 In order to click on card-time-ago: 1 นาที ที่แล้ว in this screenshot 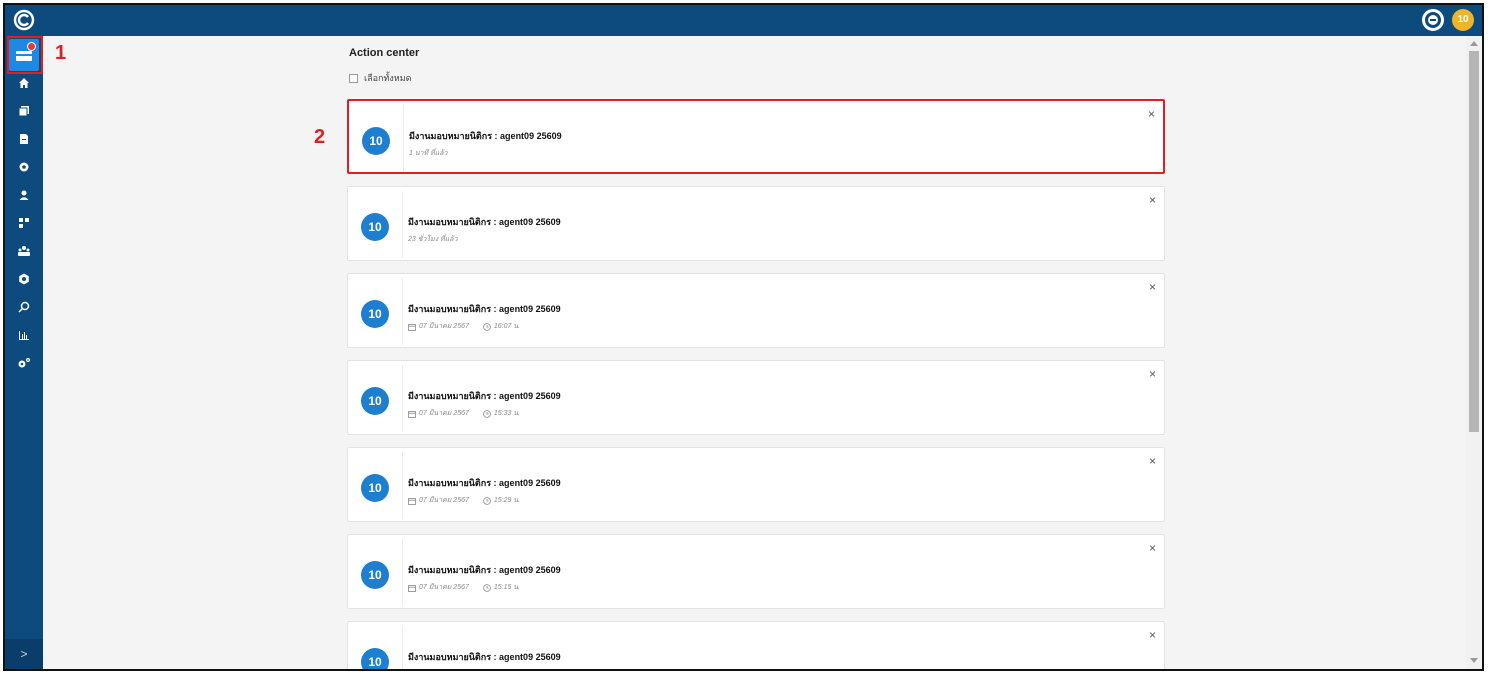, I will do `click(428, 153)`.